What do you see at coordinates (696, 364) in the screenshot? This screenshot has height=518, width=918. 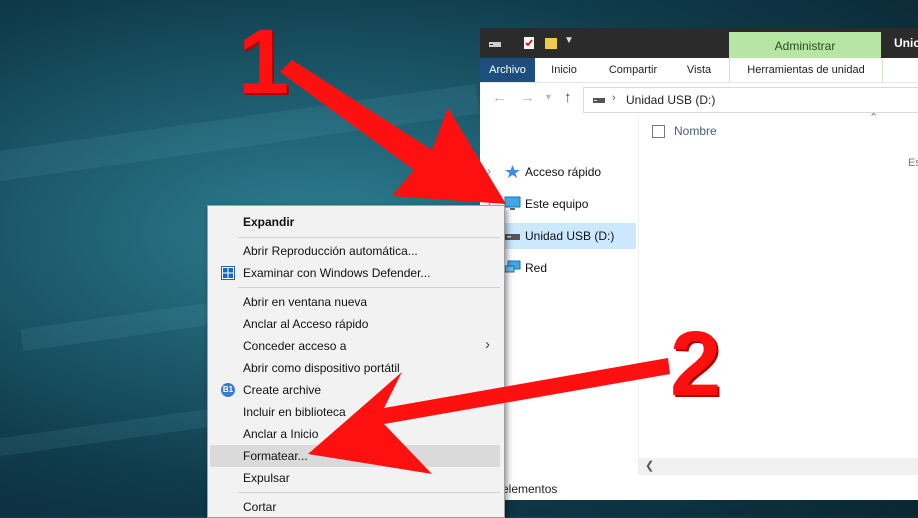 I see `step-number-2: 2` at bounding box center [696, 364].